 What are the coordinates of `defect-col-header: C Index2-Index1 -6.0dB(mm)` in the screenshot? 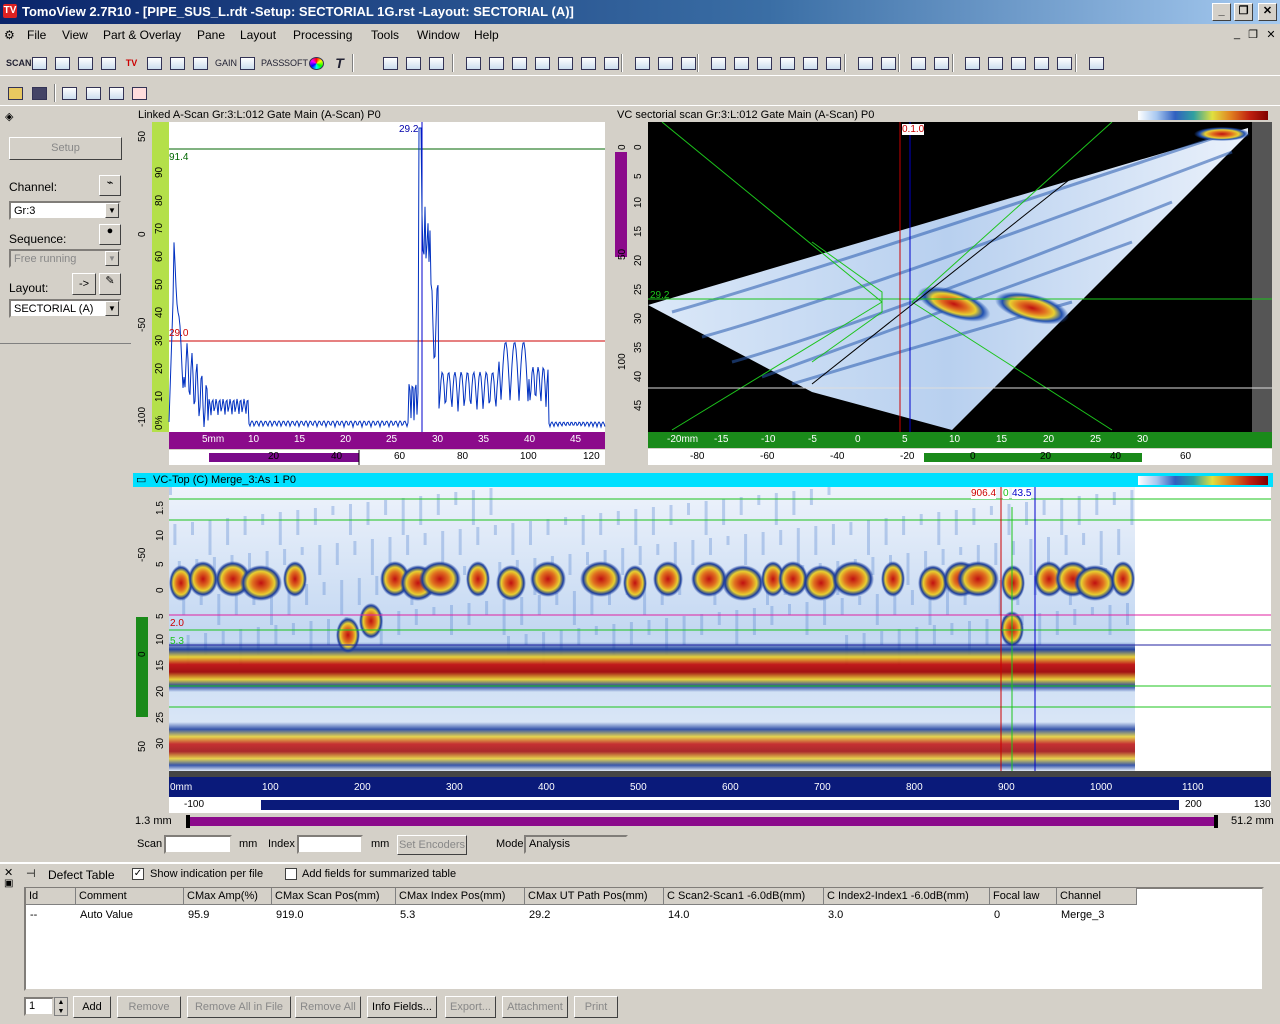 It's located at (907, 896).